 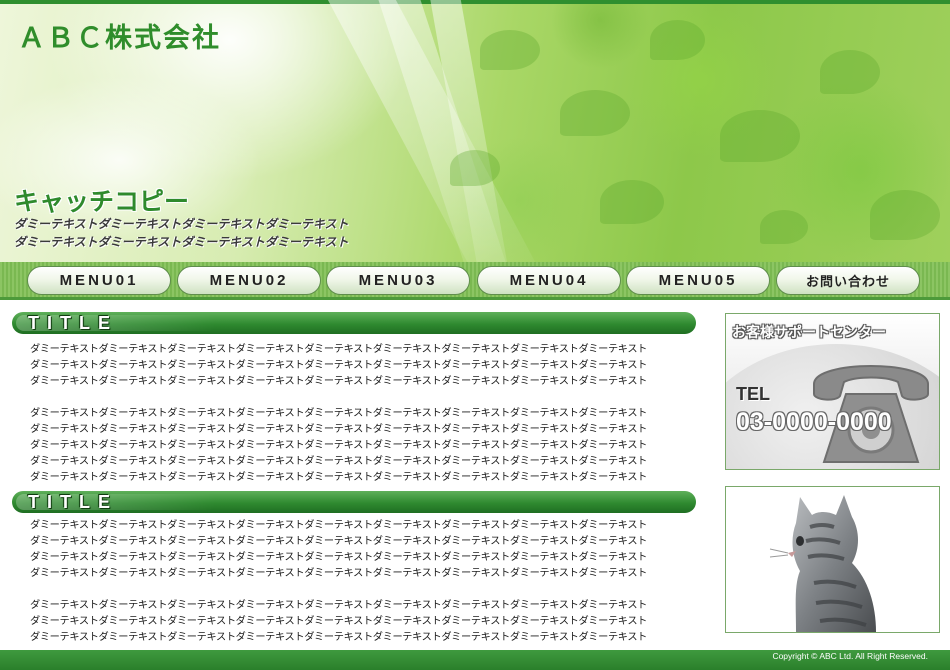 I want to click on nav-menu02-button: MENU02, so click(x=249, y=280).